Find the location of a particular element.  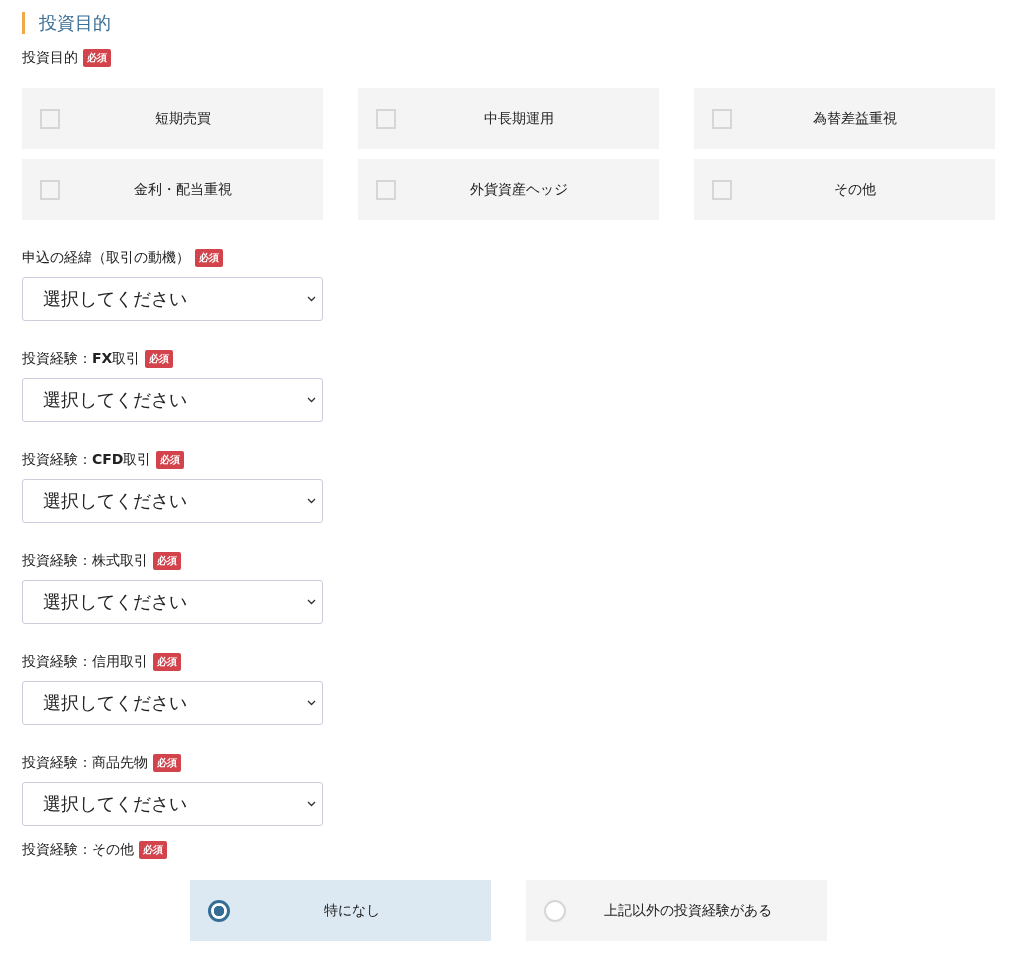

field-label: 投資経験：株式取引 is located at coordinates (85, 561).